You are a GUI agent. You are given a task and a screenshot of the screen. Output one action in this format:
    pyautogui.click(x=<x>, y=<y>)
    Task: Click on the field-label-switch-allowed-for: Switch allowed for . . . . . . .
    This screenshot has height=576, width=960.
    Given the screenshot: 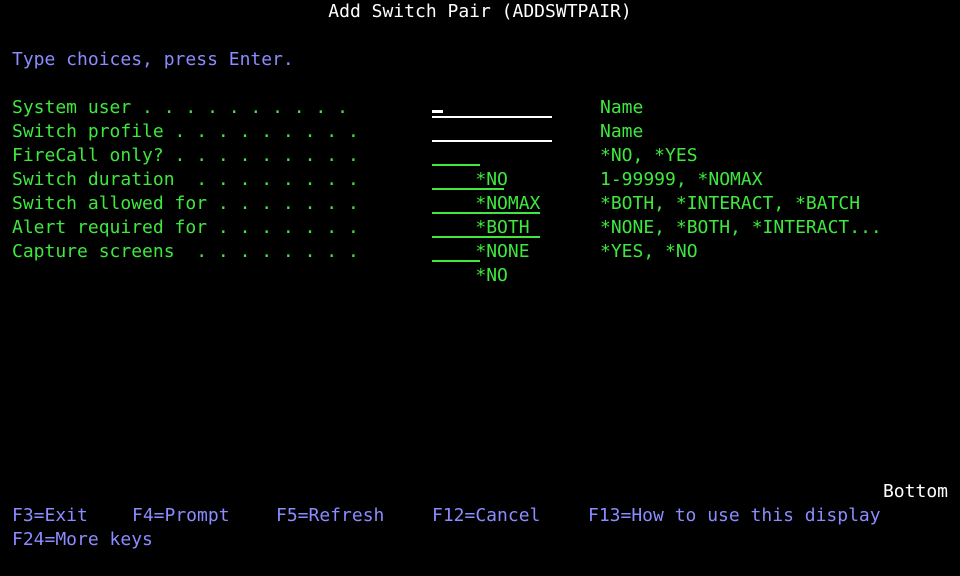 What is the action you would take?
    pyautogui.click(x=185, y=203)
    